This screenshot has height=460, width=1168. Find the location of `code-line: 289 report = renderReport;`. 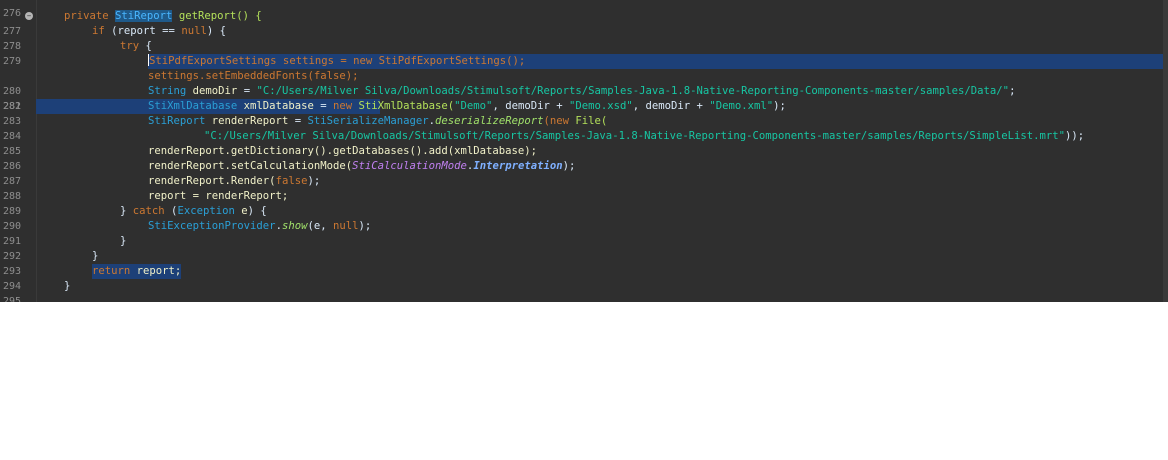

code-line: 289 report = renderReport; is located at coordinates (581, 203).